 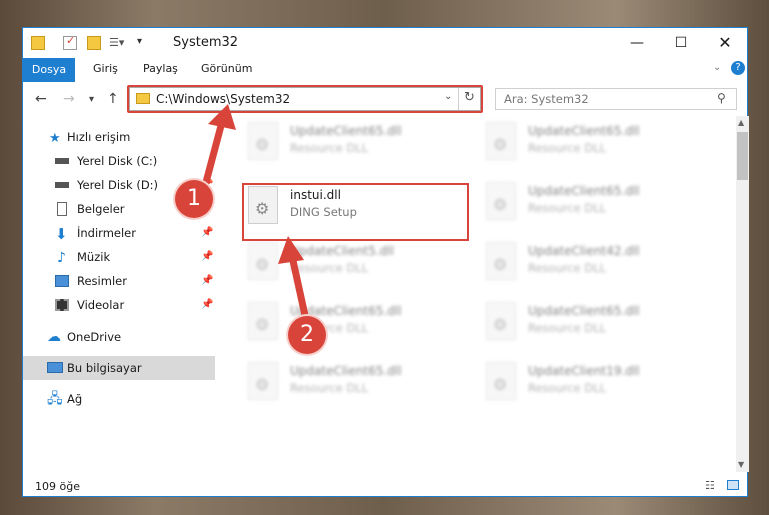 I want to click on status-bar: 109 öğe ☷, so click(x=385, y=486).